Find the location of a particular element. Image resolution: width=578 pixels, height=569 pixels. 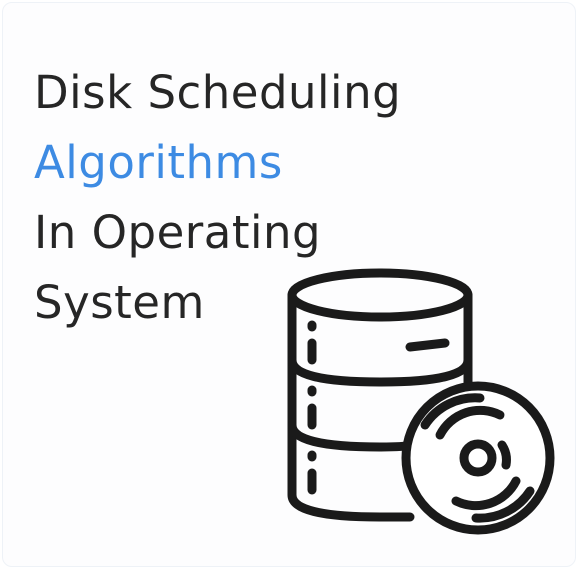

title-line-1: Disk Scheduling is located at coordinates (218, 92).